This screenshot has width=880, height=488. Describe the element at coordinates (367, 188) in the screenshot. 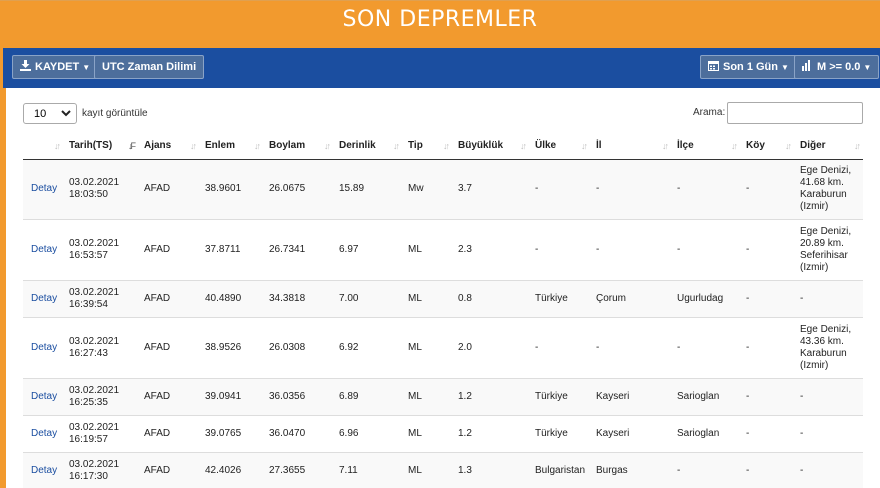

I see `cell-depth: 15.89` at that location.